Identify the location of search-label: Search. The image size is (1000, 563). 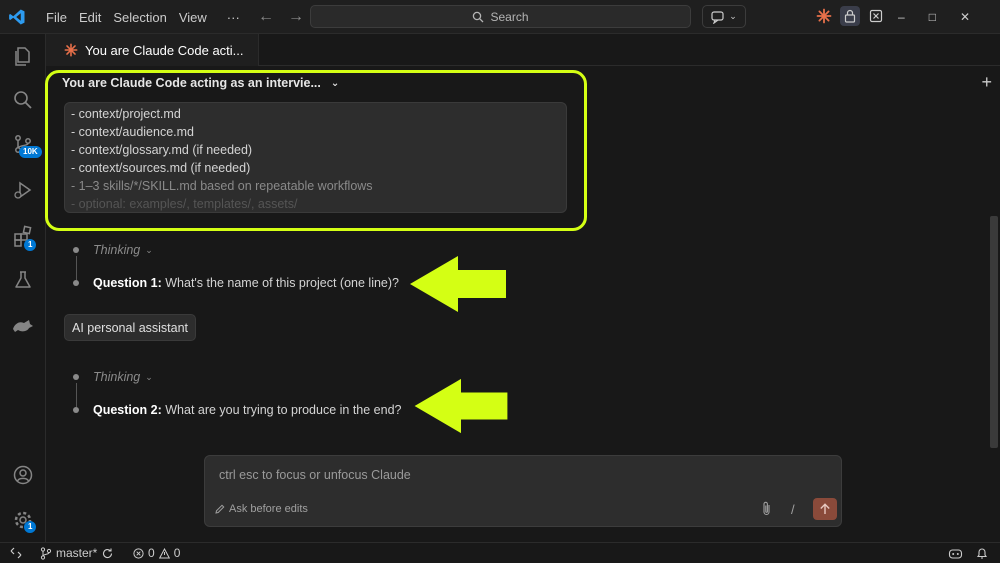
(509, 16).